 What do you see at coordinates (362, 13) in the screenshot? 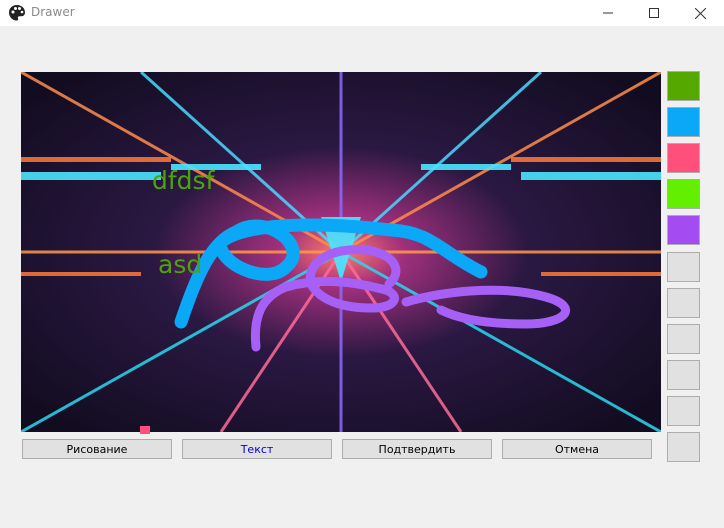
I see `title-bar: Drawer` at bounding box center [362, 13].